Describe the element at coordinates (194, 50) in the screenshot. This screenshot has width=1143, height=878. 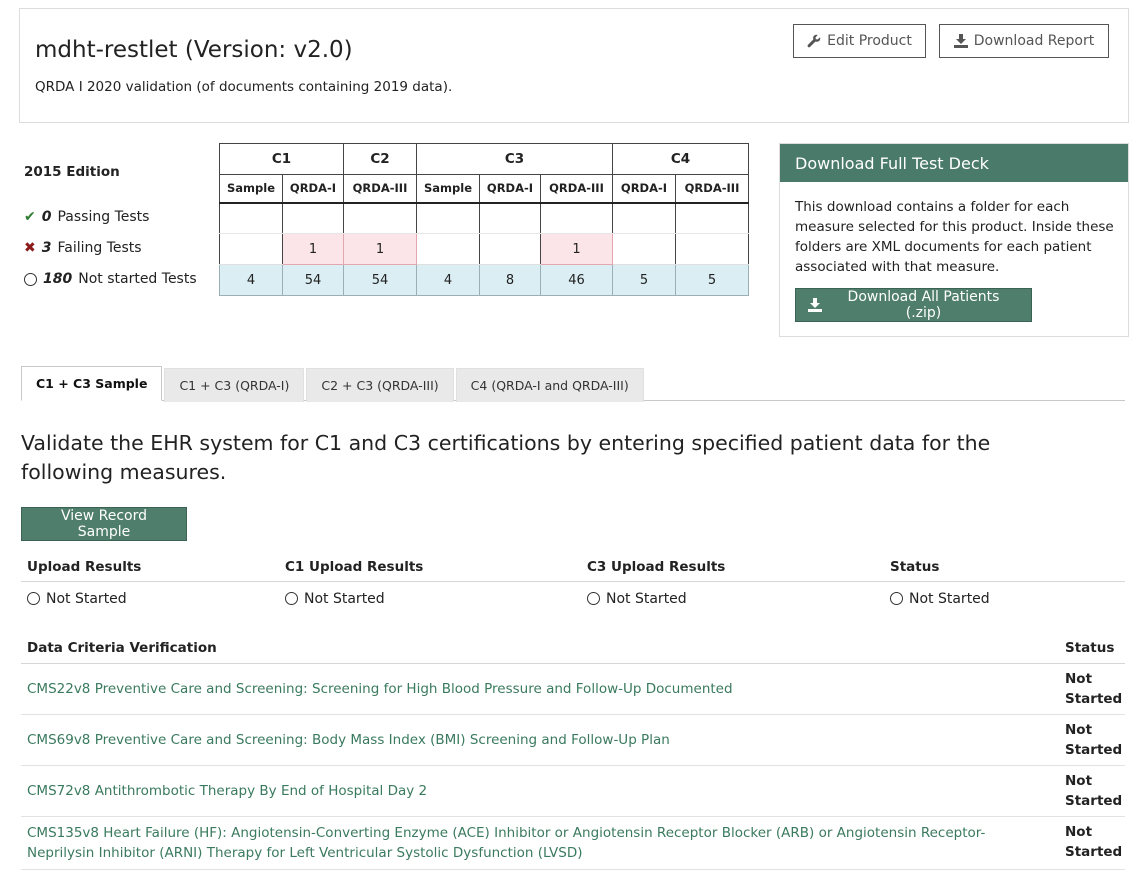
I see `product-title: mdht-restlet (Version: v2.0)` at that location.